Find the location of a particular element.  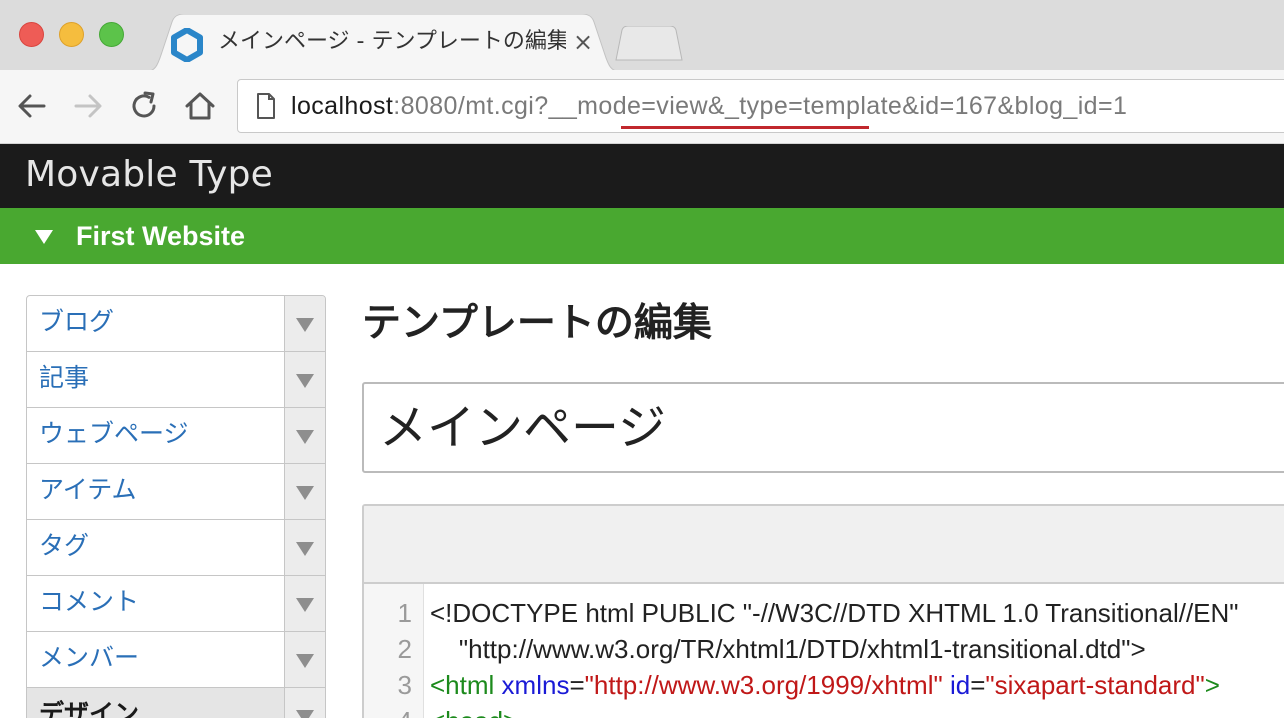

home-icon is located at coordinates (200, 106).